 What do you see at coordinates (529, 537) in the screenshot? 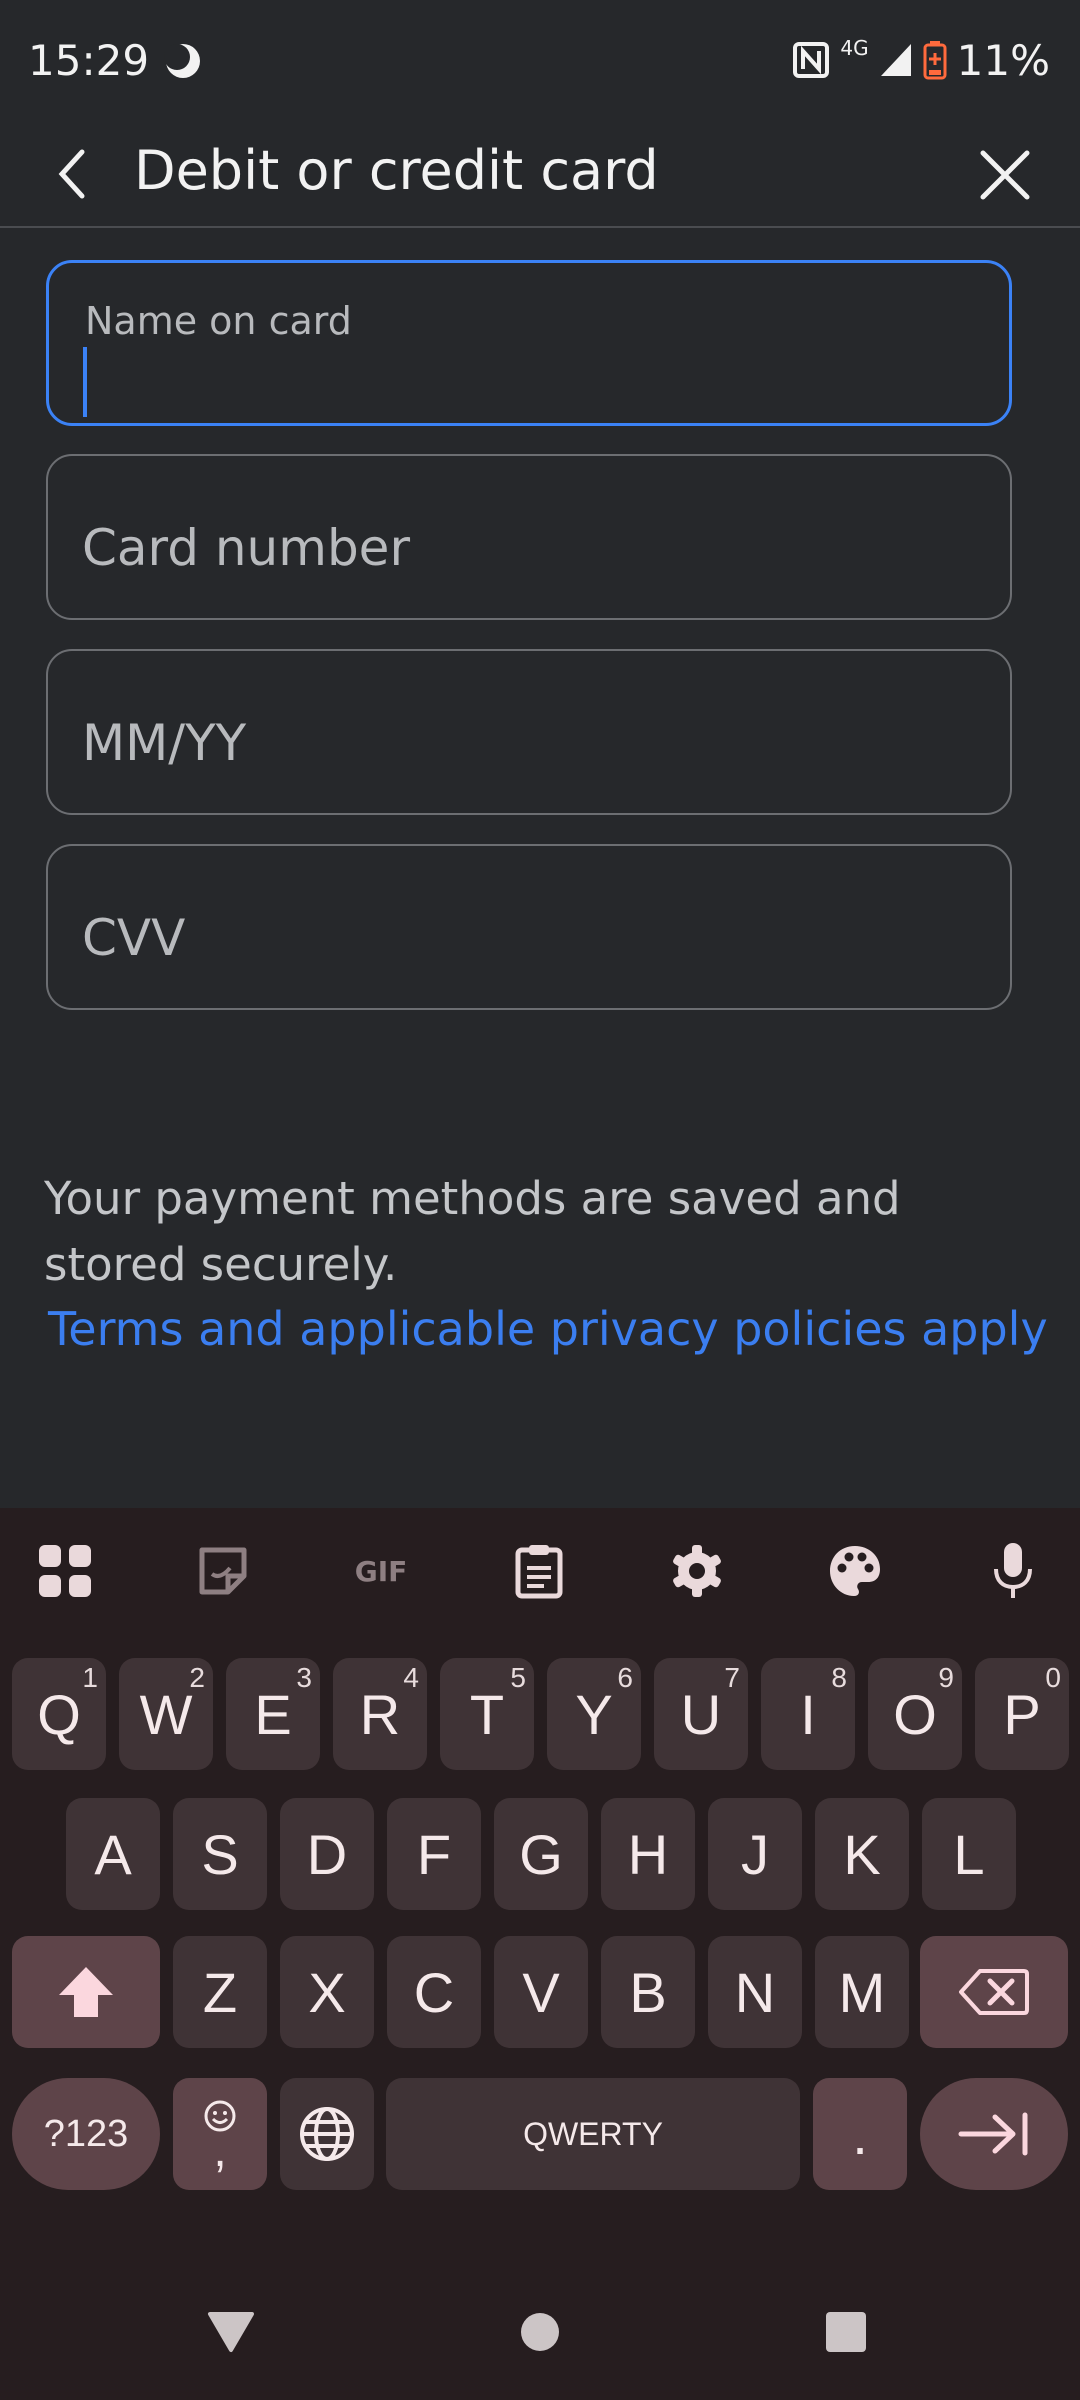
I see `card-number-field: Card number` at bounding box center [529, 537].